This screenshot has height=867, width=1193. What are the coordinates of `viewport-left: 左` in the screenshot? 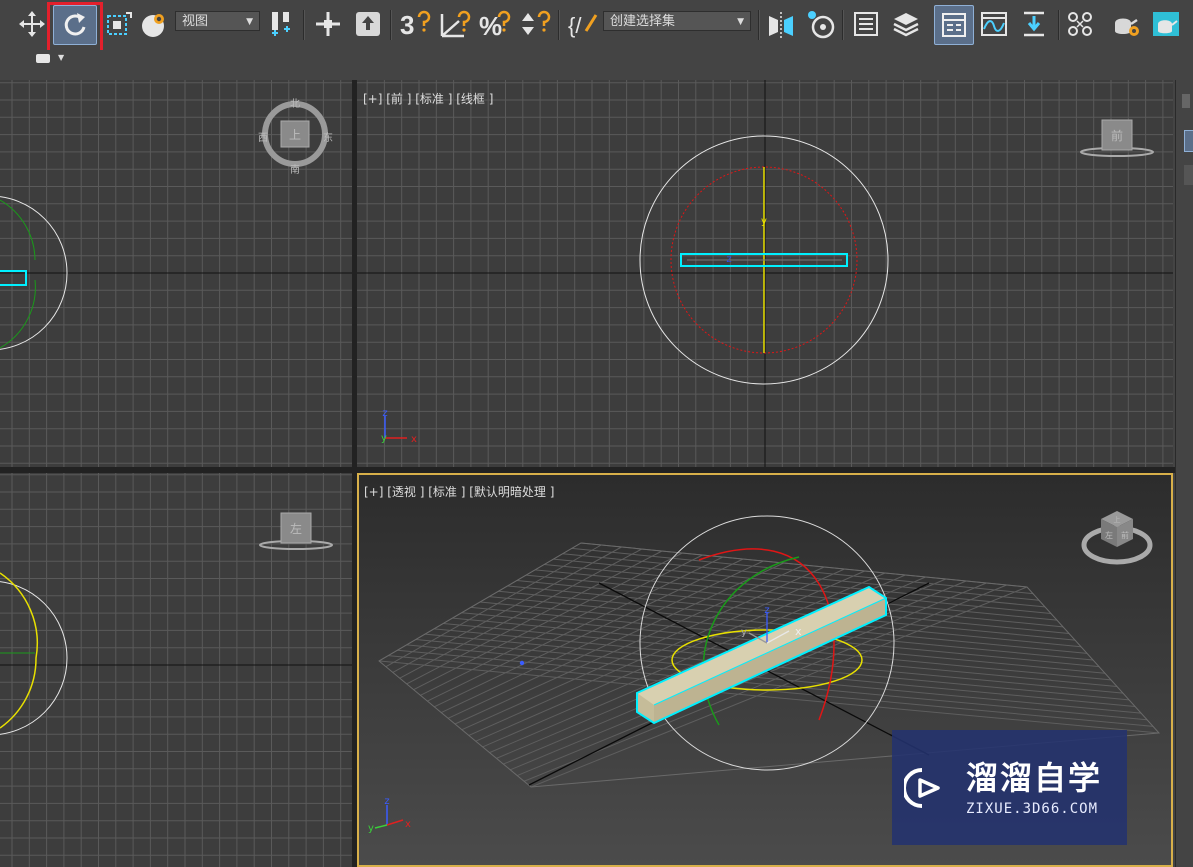 It's located at (176, 670).